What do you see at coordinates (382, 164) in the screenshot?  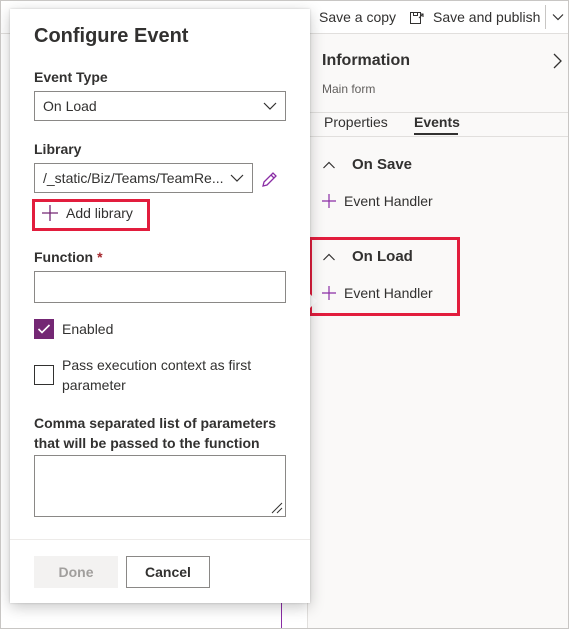 I see `section-on-save-title: On Save` at bounding box center [382, 164].